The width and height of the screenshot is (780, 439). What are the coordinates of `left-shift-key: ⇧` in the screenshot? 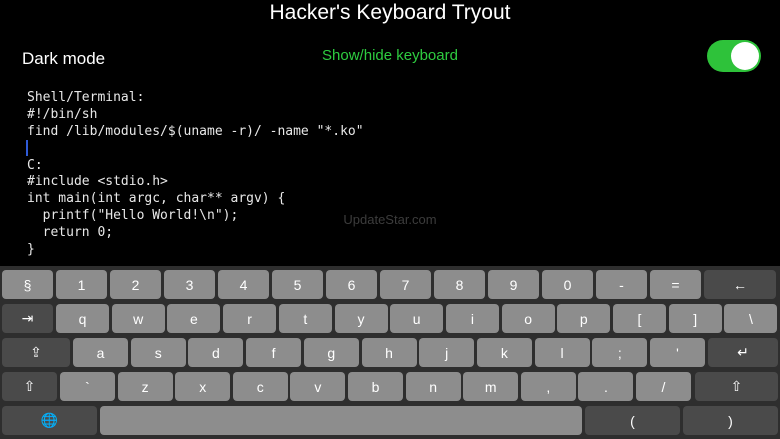 It's located at (29, 386).